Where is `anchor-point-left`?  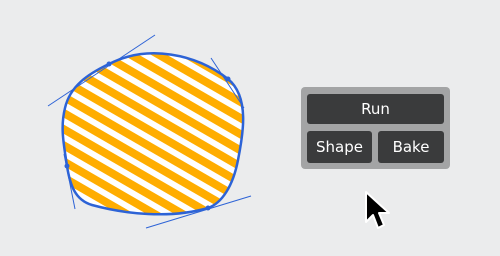 anchor-point-left is located at coordinates (67, 166).